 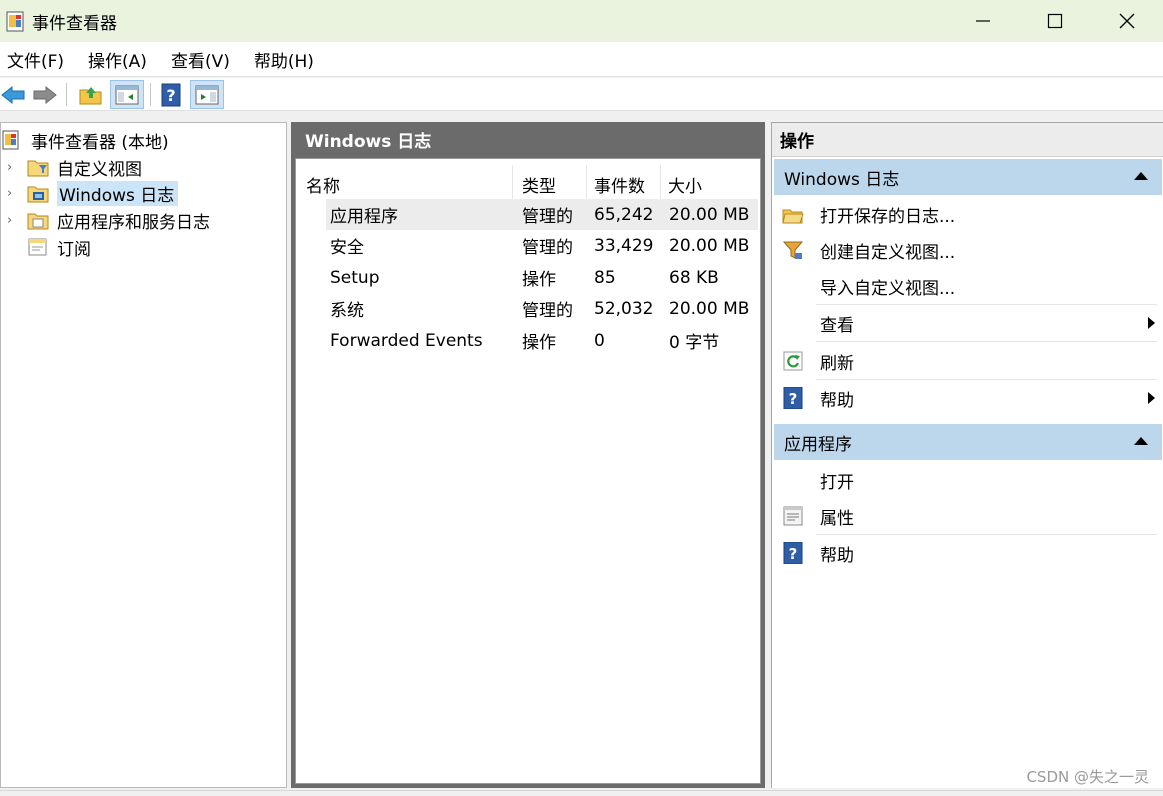 What do you see at coordinates (793, 516) in the screenshot?
I see `properties-icon` at bounding box center [793, 516].